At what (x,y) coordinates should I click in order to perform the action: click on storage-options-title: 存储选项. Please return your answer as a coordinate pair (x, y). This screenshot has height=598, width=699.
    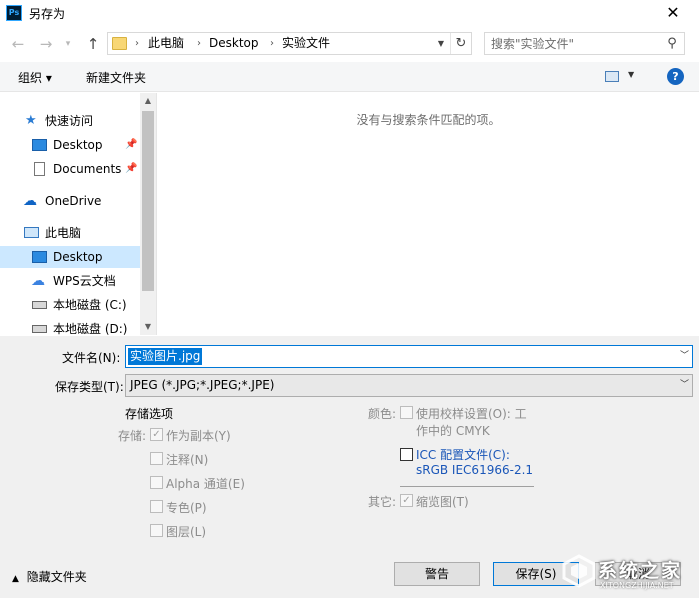
    Looking at the image, I should click on (149, 414).